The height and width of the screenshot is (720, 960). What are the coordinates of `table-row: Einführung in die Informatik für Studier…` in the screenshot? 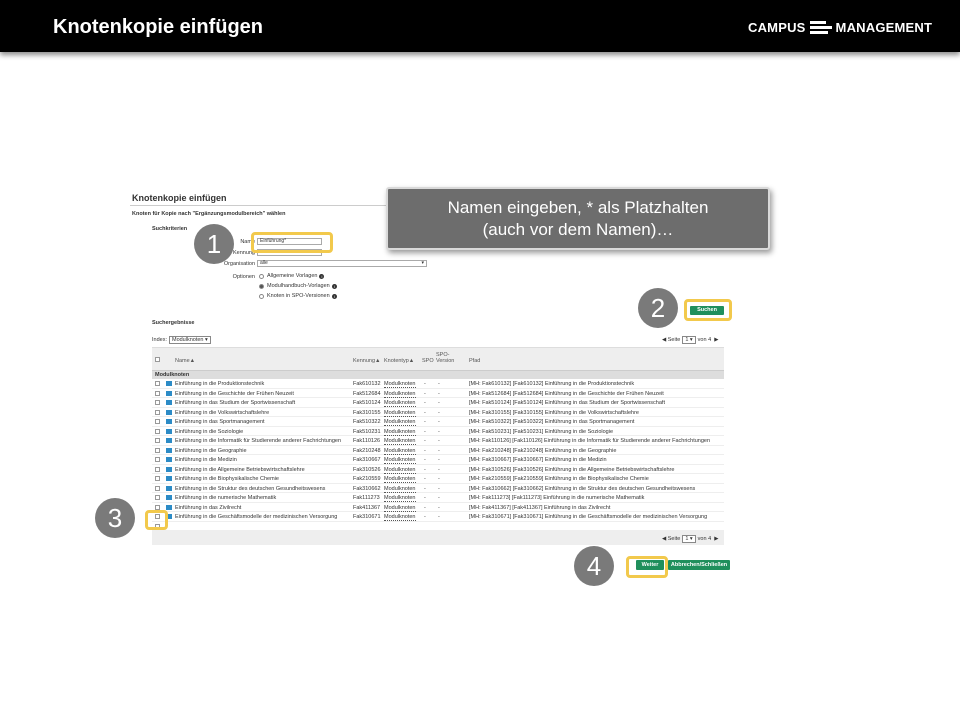 It's located at (438, 441).